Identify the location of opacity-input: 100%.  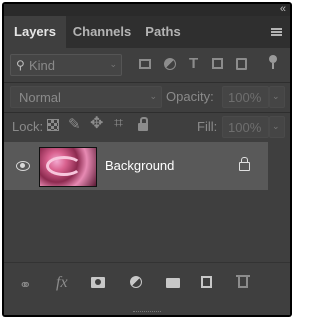
(245, 97).